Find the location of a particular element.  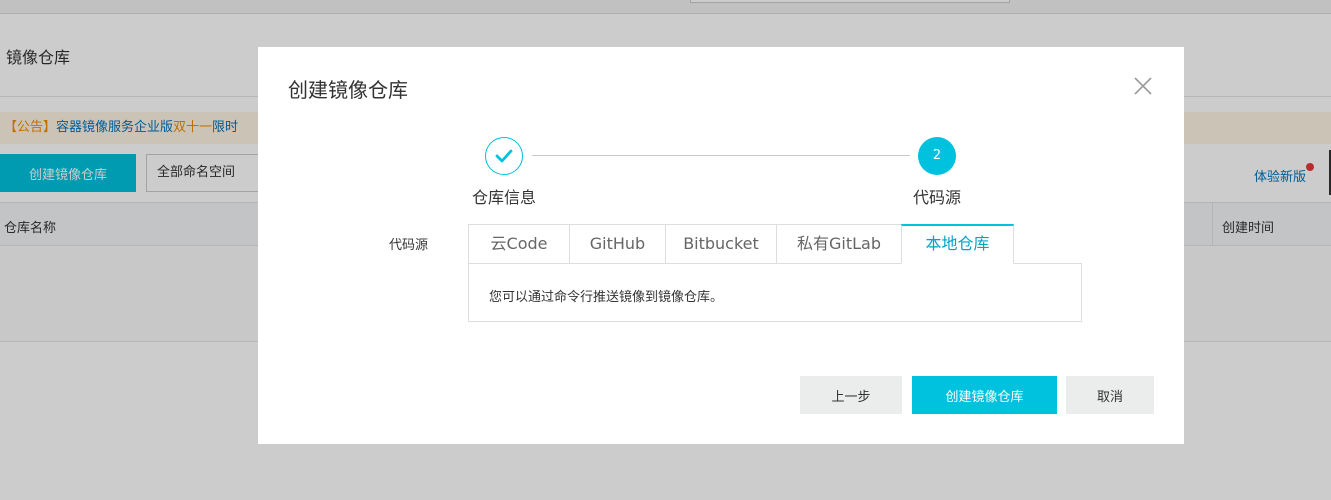

close-icon is located at coordinates (1143, 86).